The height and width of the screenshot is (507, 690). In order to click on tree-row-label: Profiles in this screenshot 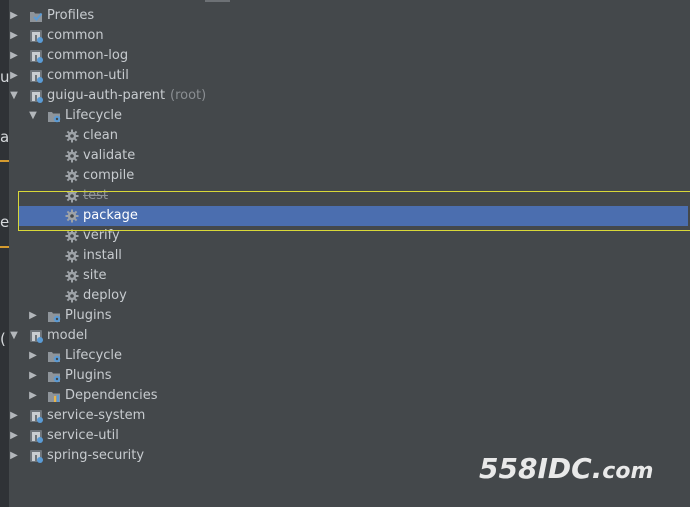, I will do `click(71, 15)`.